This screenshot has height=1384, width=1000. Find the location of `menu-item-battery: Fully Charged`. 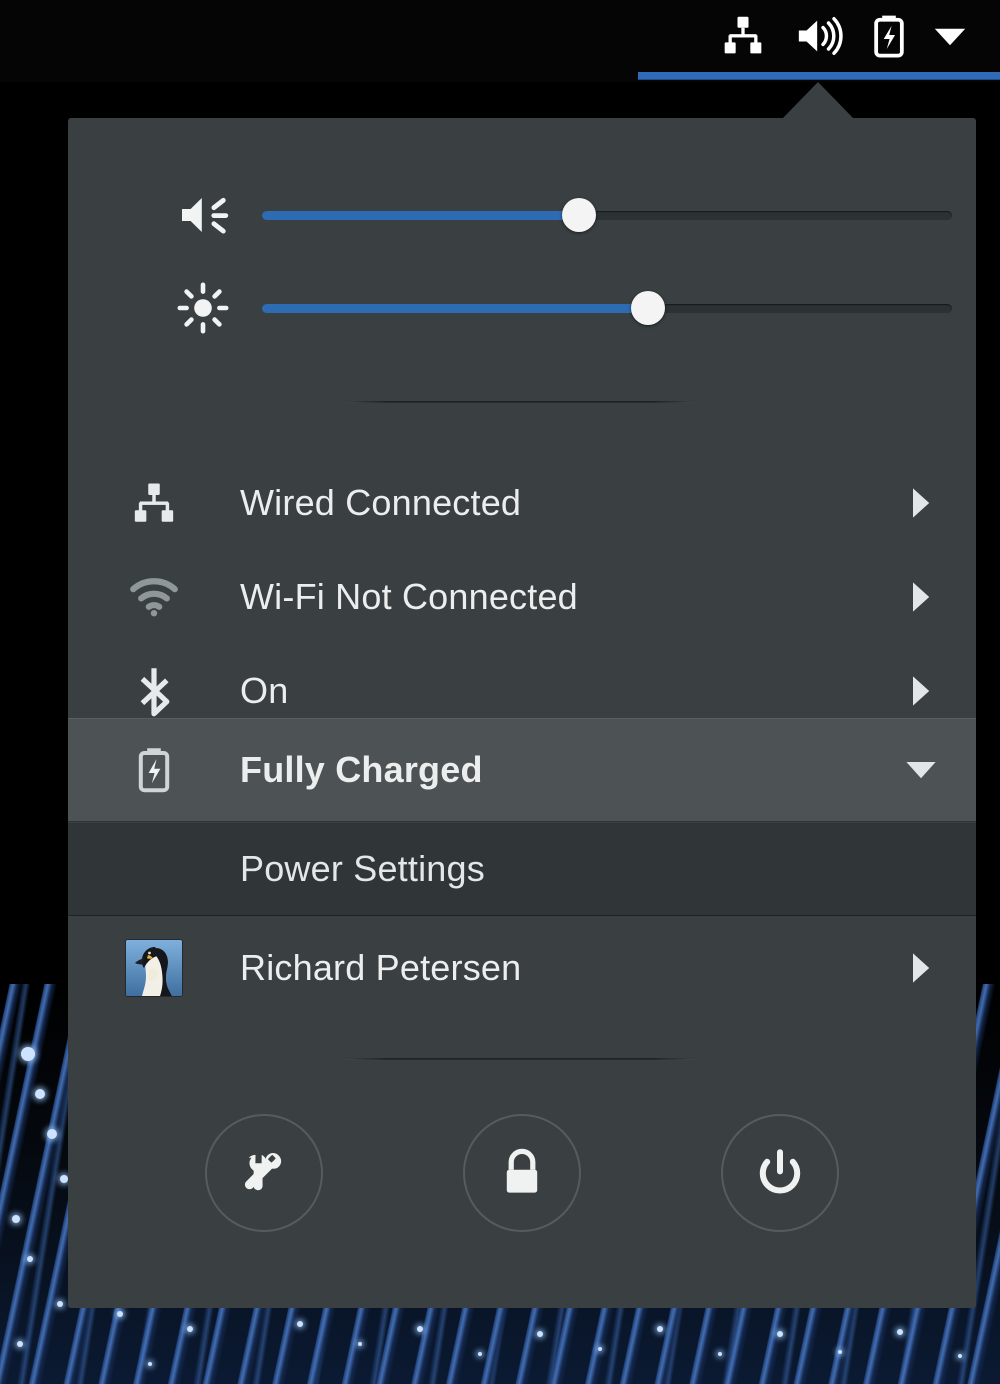

menu-item-battery: Fully Charged is located at coordinates (522, 770).